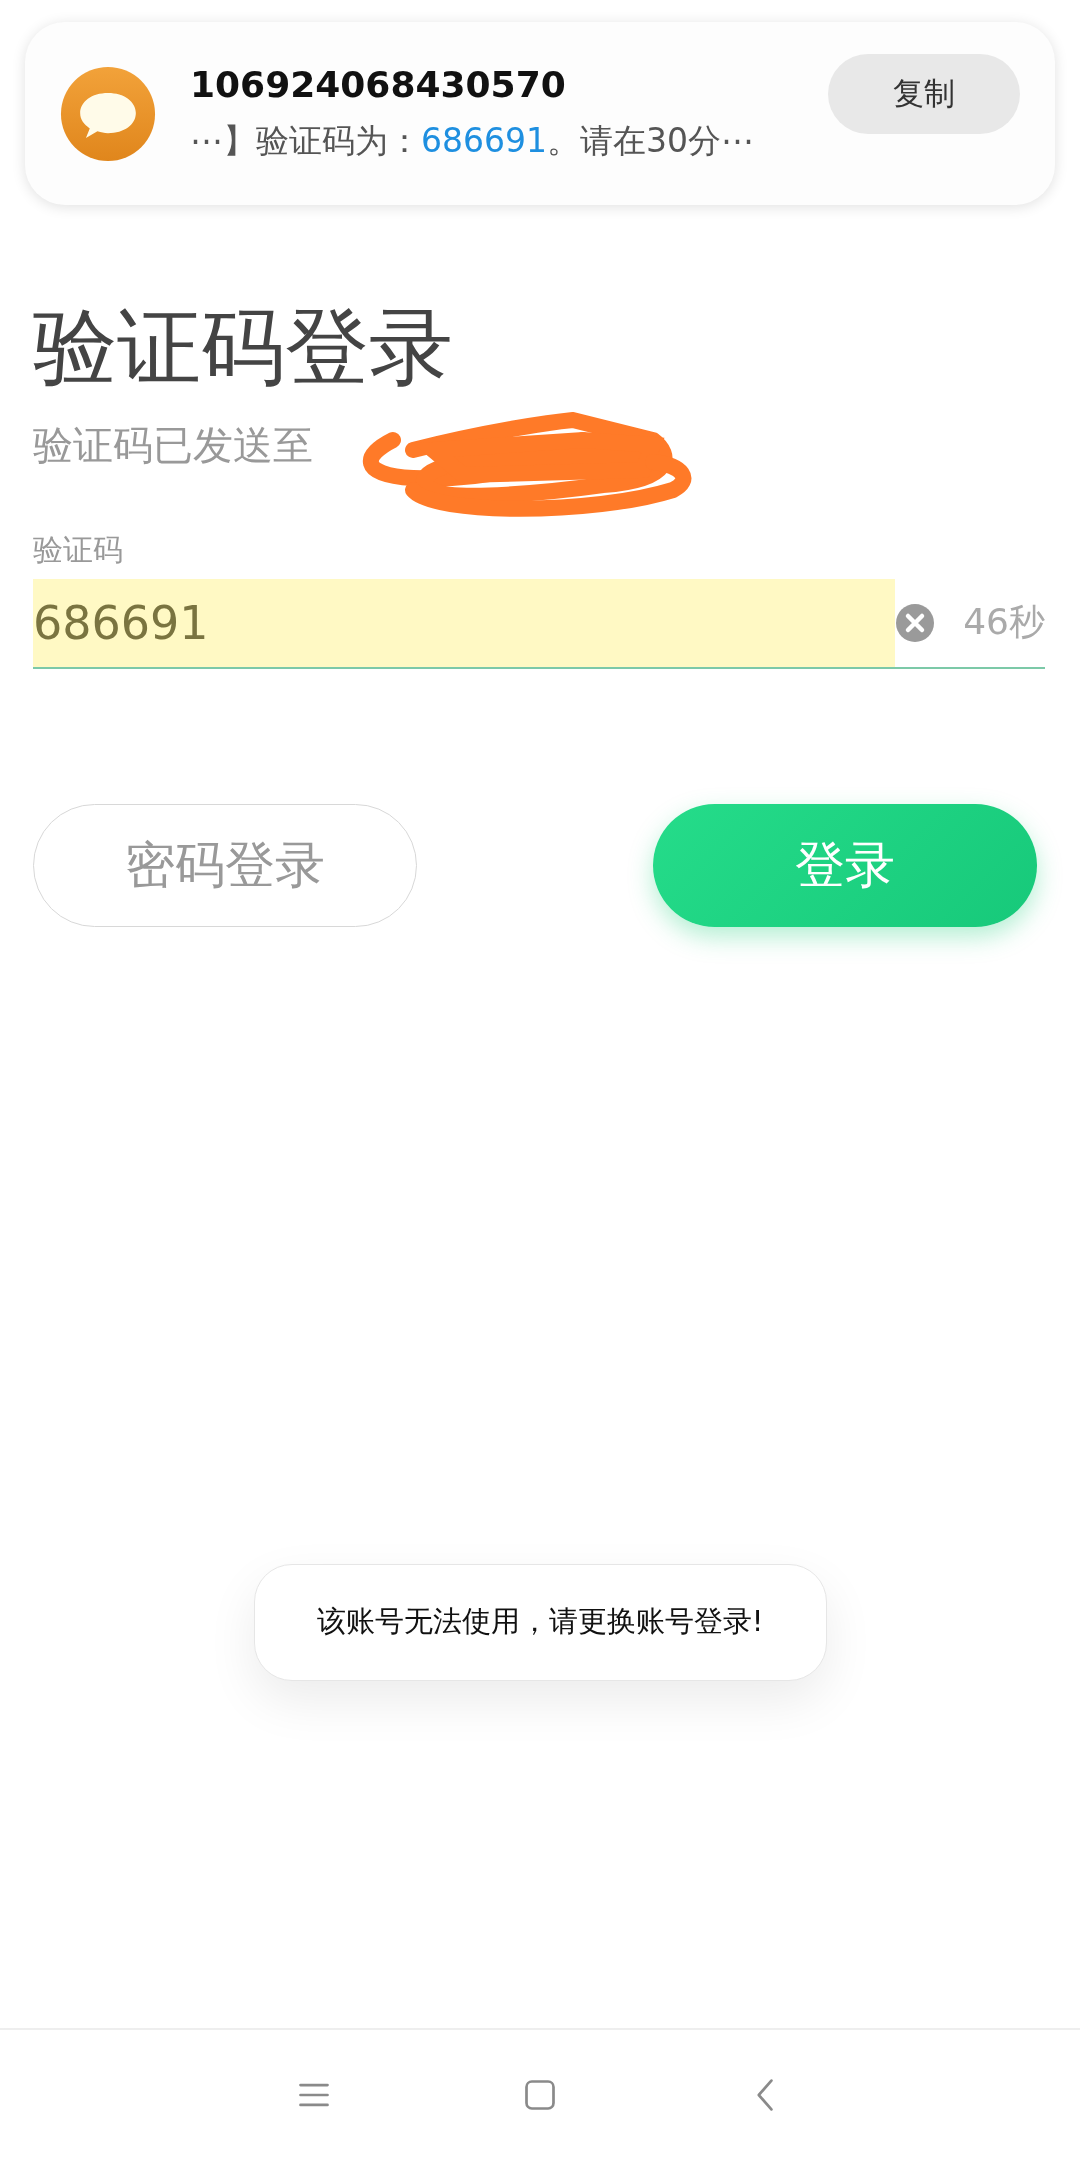 Image resolution: width=1080 pixels, height=2160 pixels. Describe the element at coordinates (464, 622) in the screenshot. I see `code-input-field: 686691` at that location.